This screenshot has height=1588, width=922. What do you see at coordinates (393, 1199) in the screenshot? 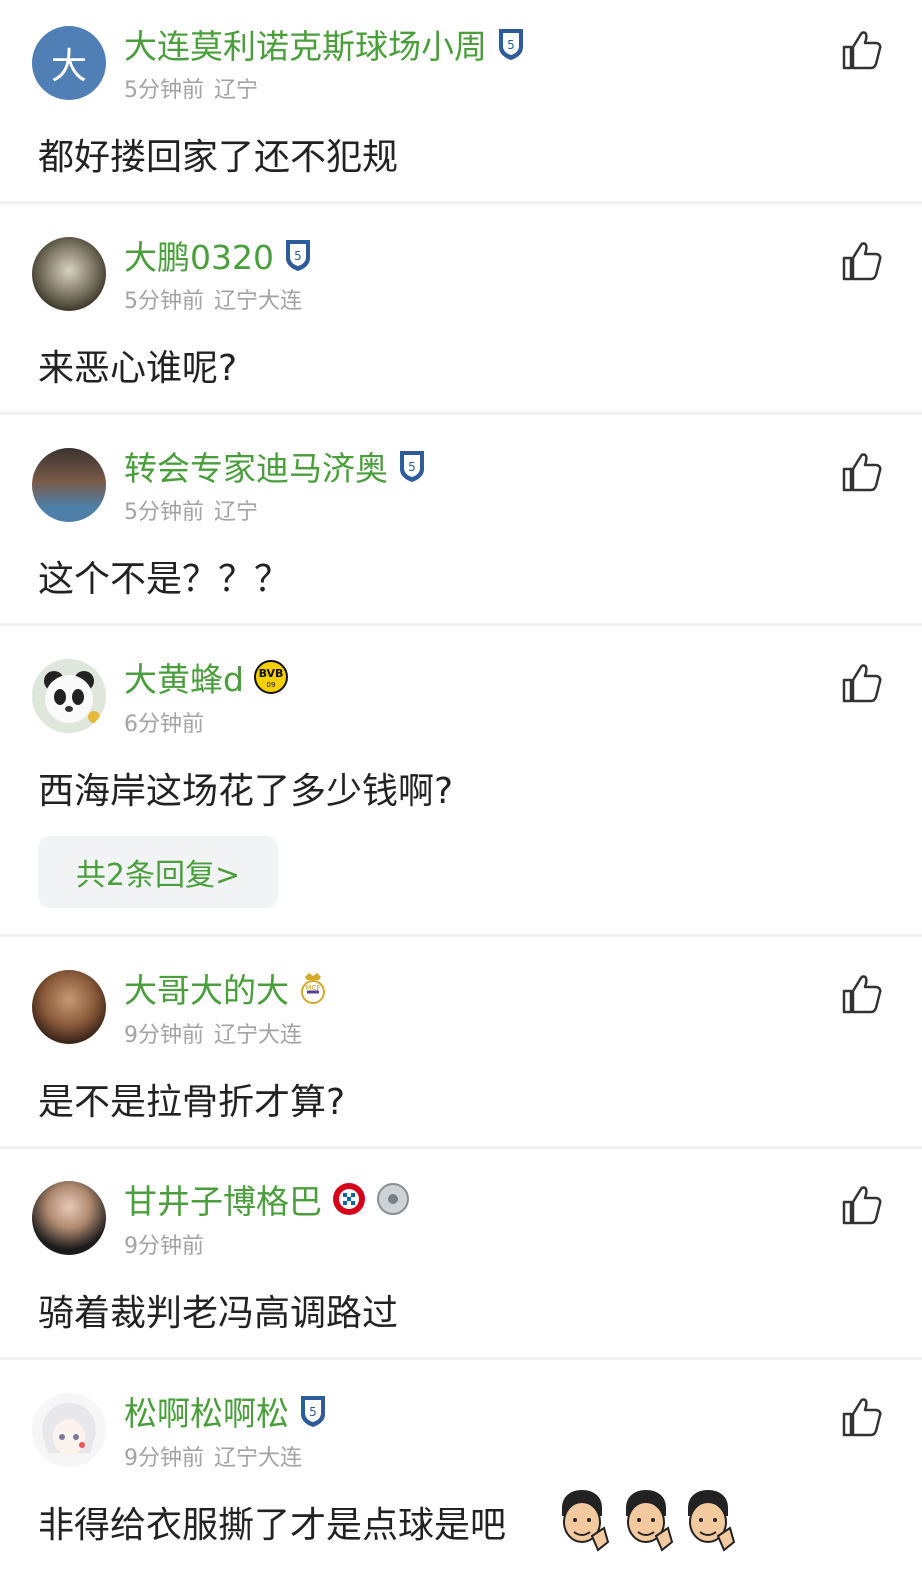
I see `ball-icon` at bounding box center [393, 1199].